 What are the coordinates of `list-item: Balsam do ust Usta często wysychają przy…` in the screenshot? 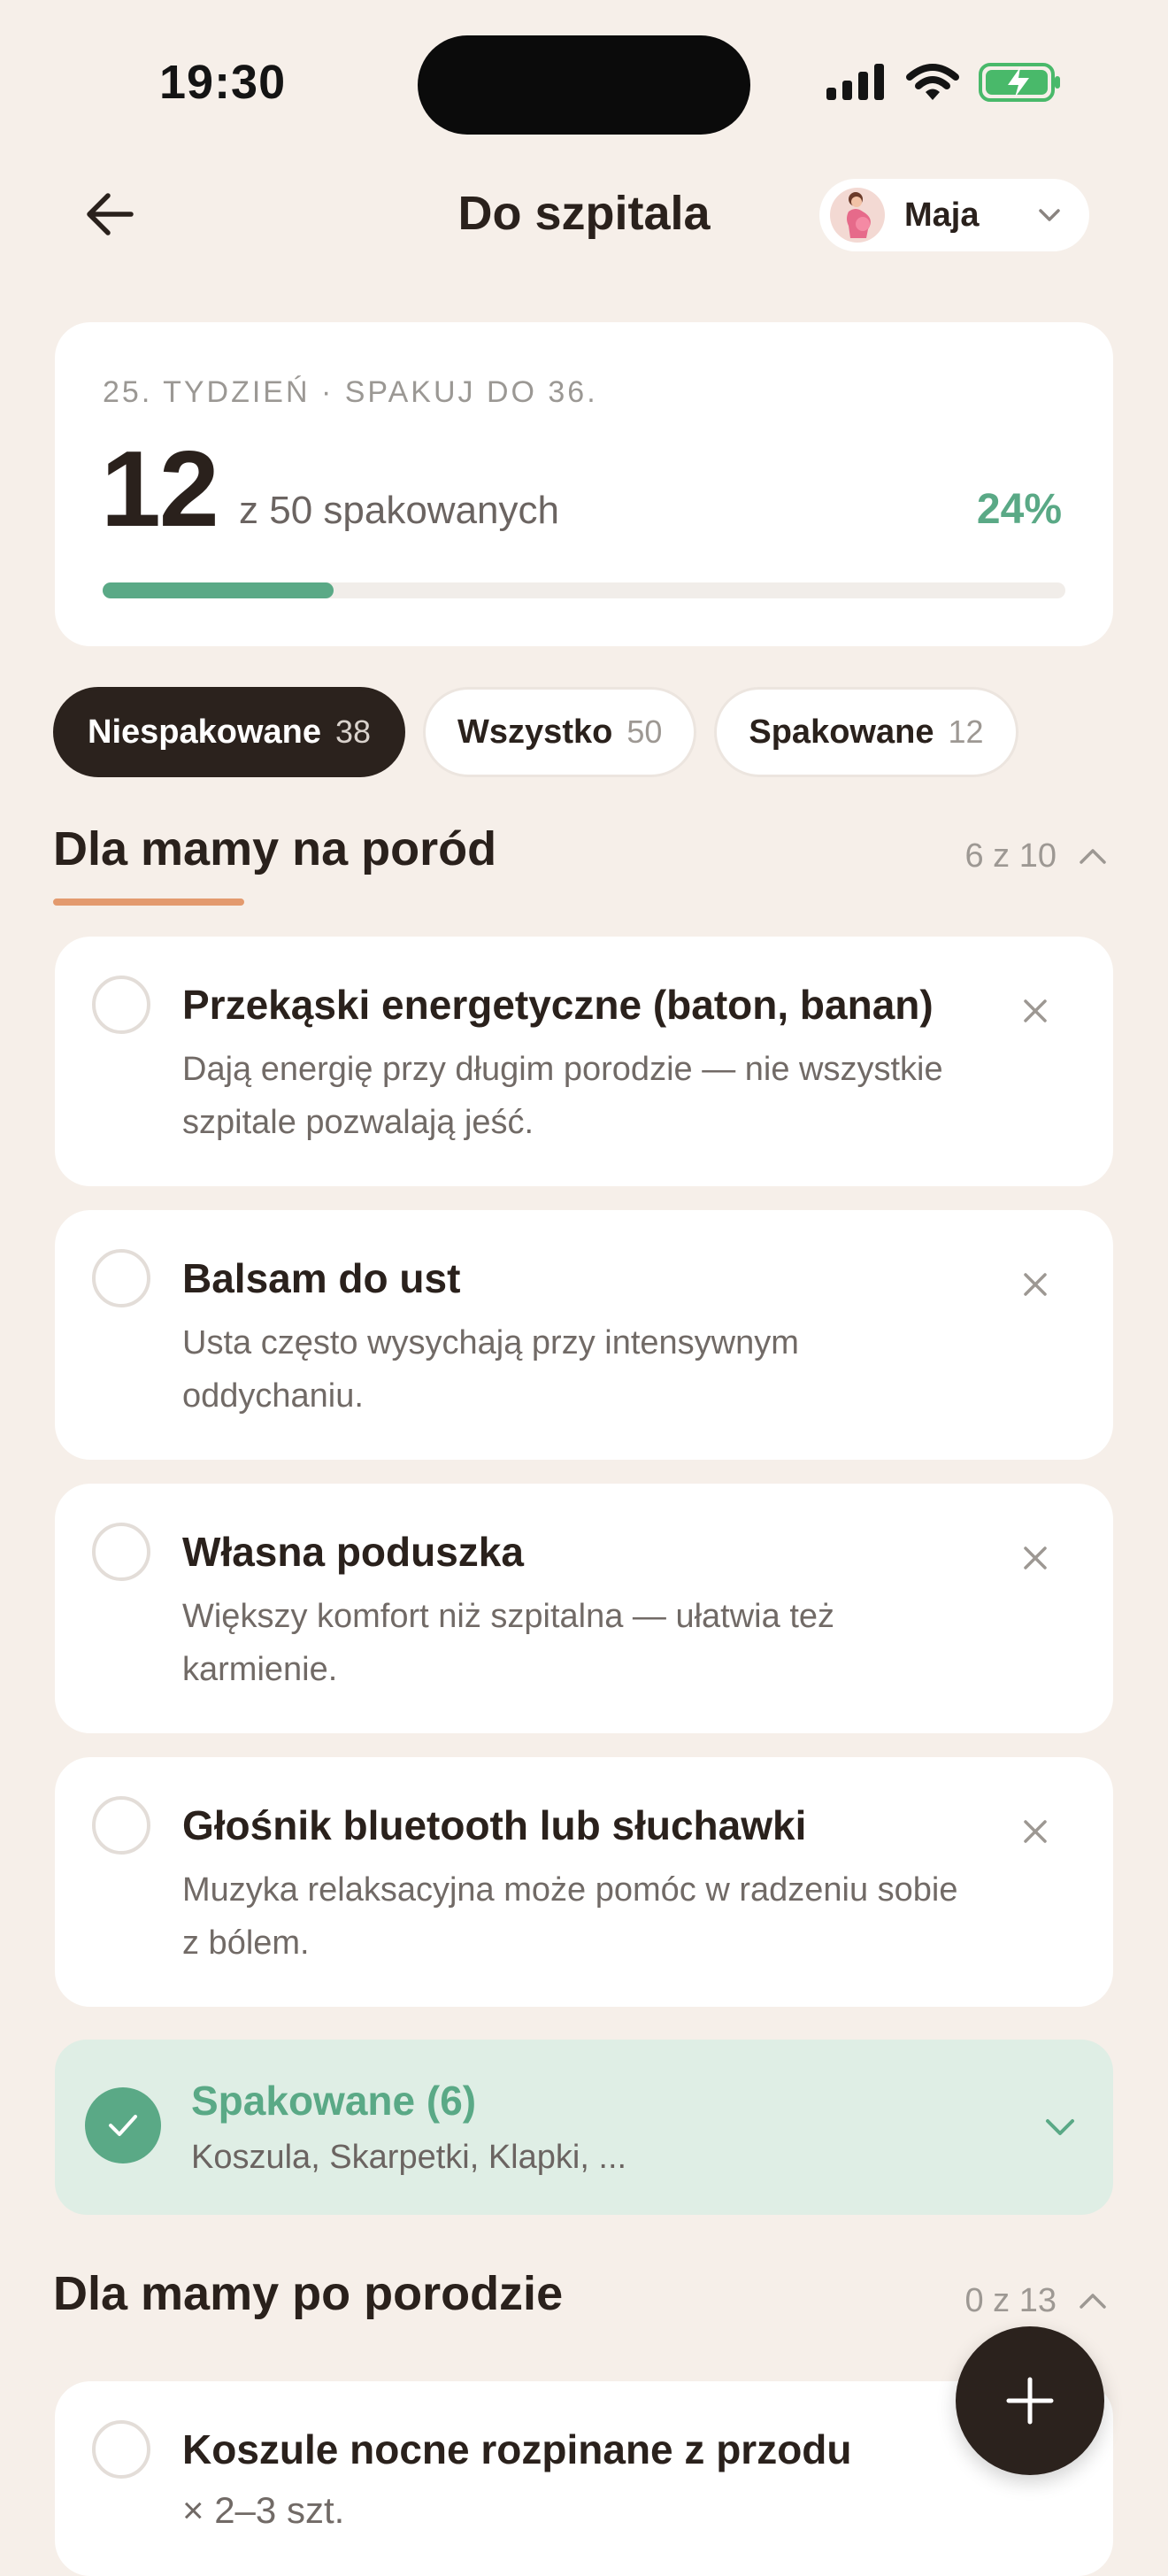 It's located at (584, 1335).